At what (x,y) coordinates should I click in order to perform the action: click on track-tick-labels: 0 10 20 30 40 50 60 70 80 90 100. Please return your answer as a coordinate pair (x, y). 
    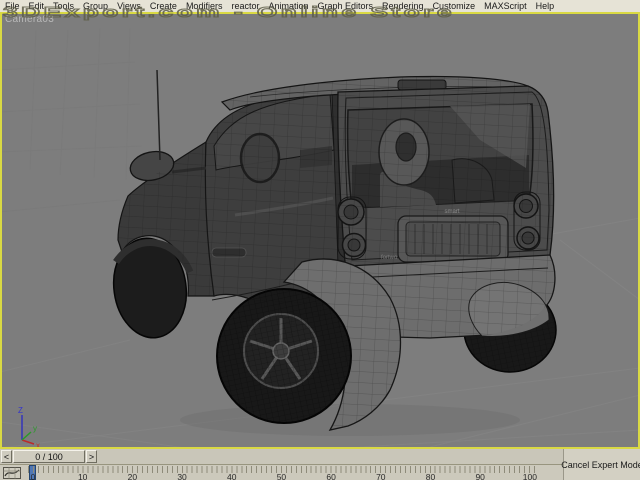
    Looking at the image, I should click on (281, 476).